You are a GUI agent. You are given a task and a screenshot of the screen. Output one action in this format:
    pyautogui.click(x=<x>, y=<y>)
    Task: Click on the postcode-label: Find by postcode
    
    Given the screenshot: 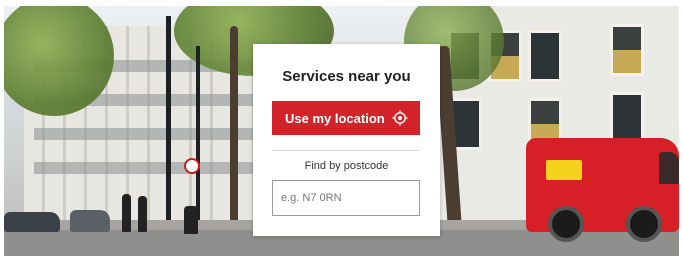 What is the action you would take?
    pyautogui.click(x=346, y=166)
    